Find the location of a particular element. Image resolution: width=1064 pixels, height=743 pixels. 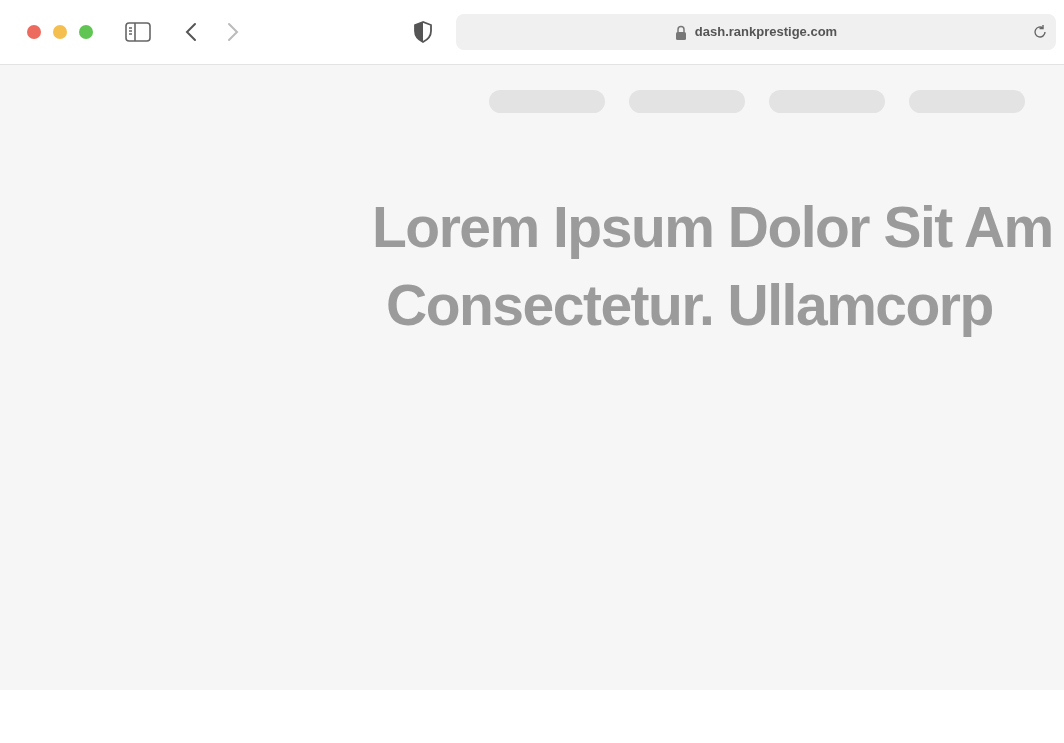

back-icon is located at coordinates (191, 32).